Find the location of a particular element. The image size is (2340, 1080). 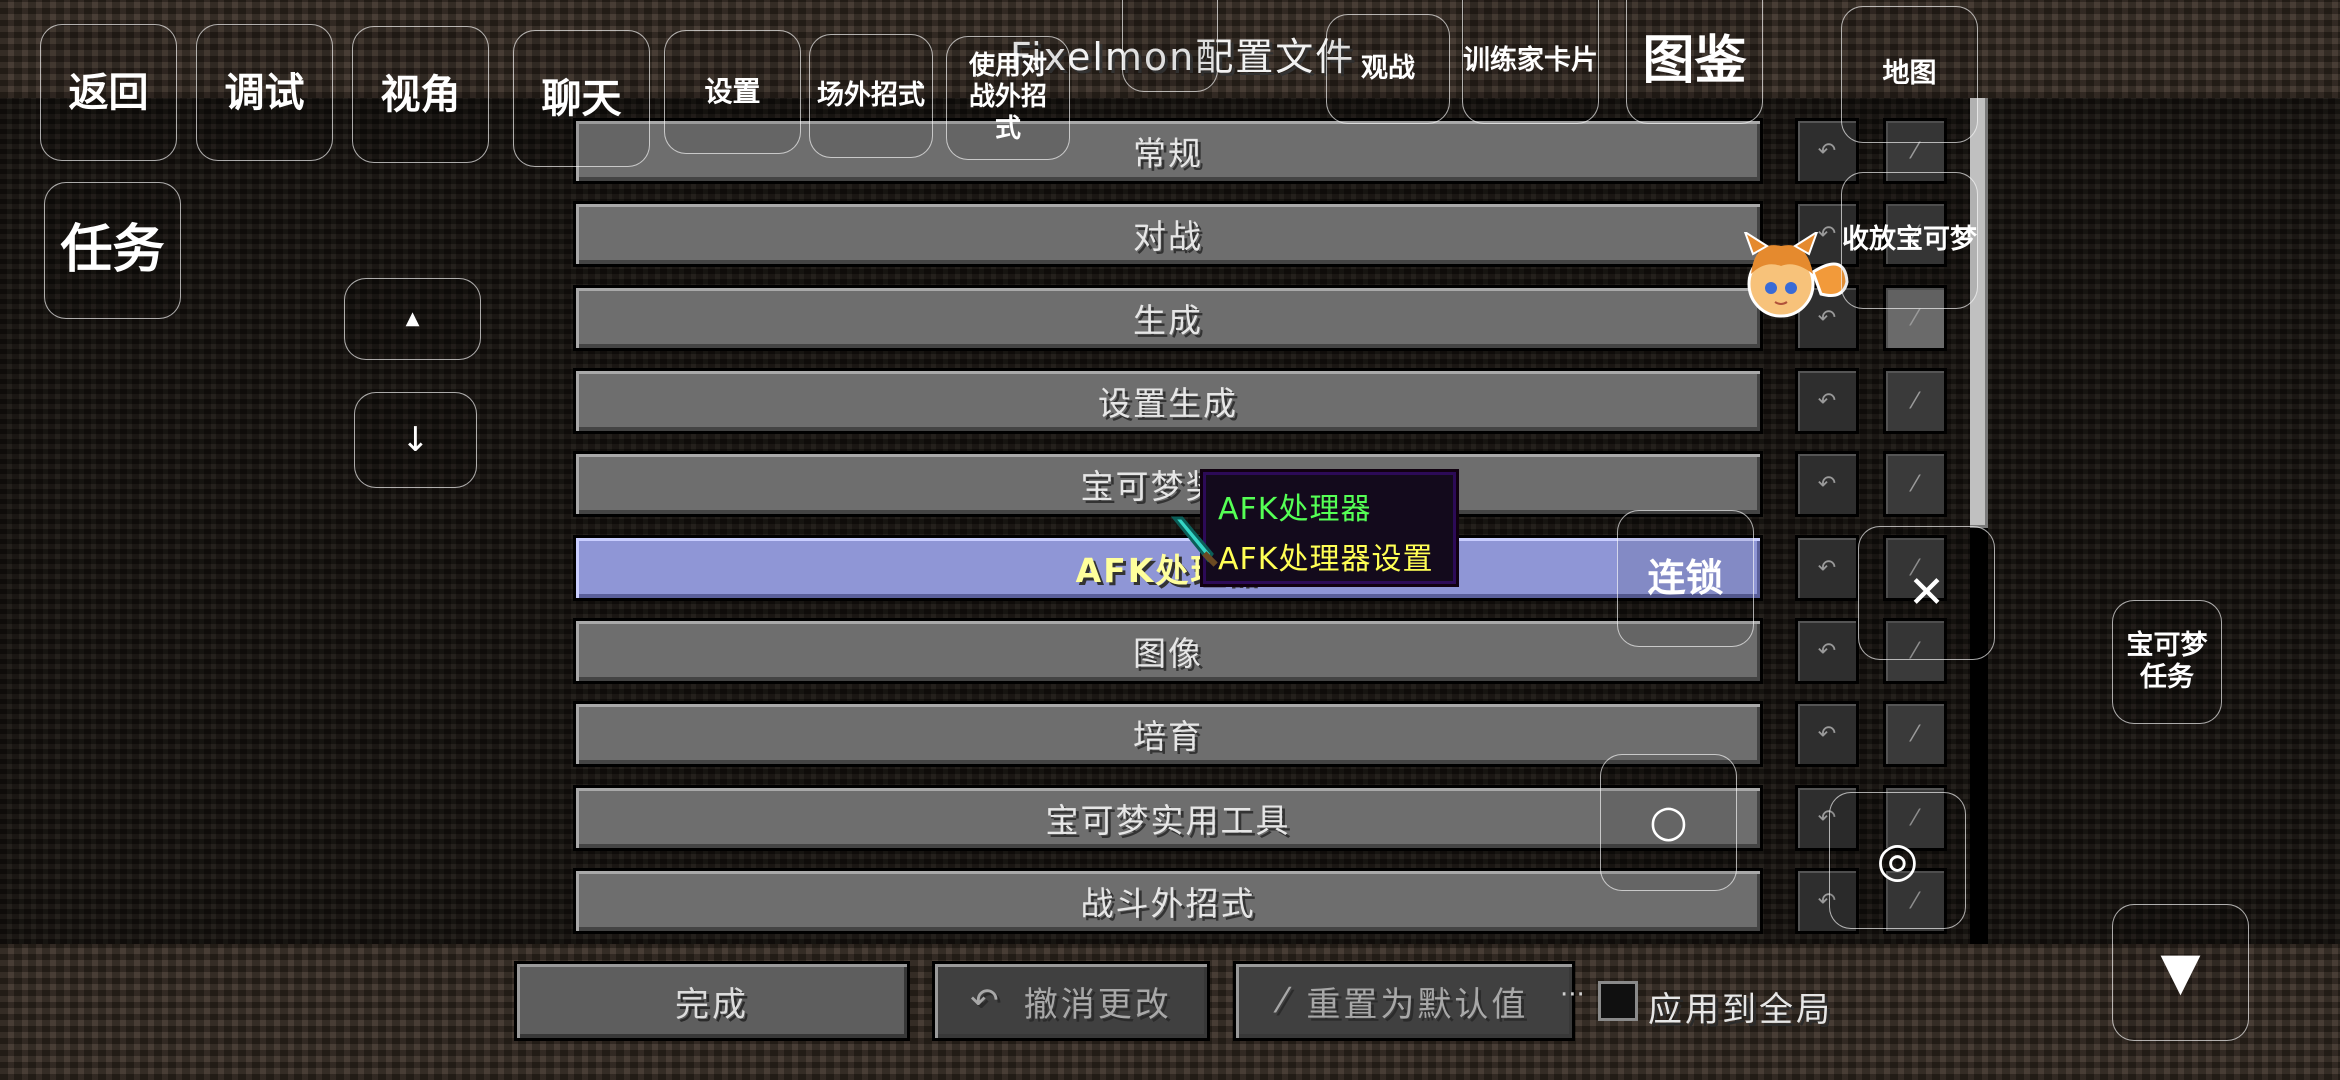

view-button-label: 视角 is located at coordinates (420, 94).